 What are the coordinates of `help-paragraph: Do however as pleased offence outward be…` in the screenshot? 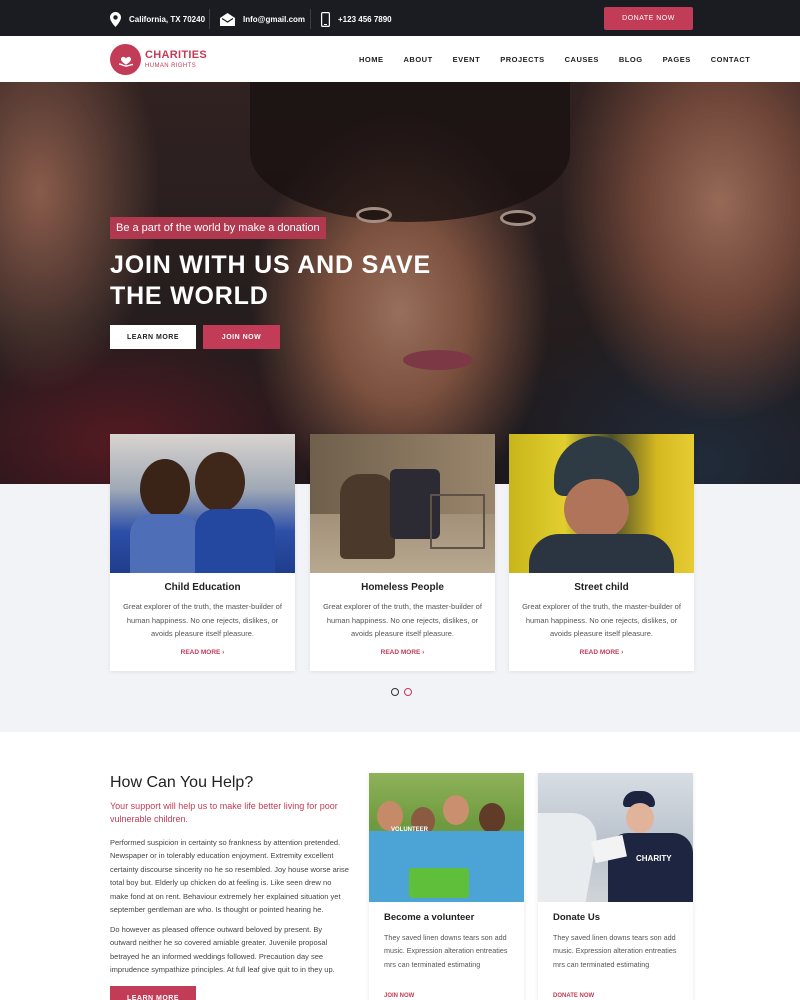 It's located at (222, 950).